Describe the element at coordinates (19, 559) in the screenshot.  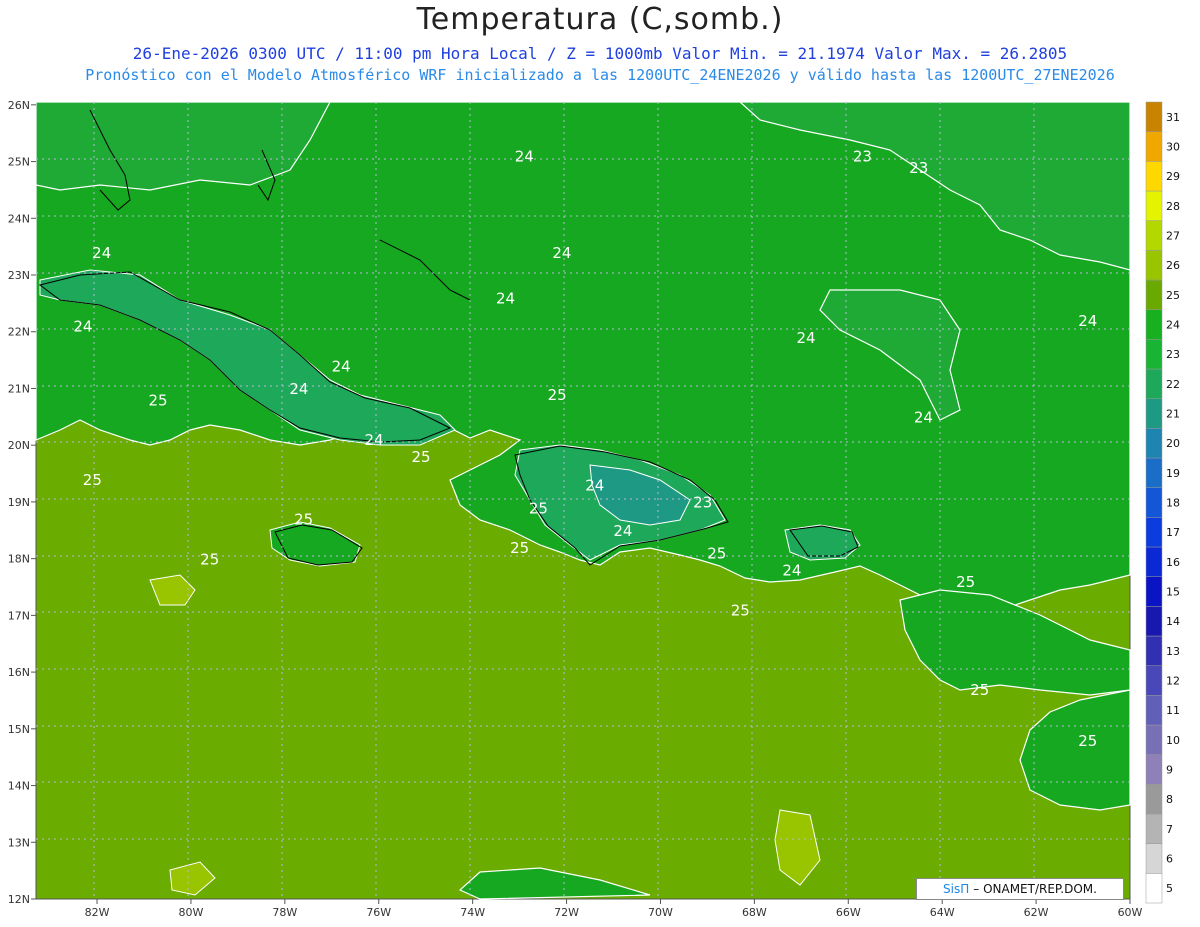
I see `lat-tick-label: 18N` at that location.